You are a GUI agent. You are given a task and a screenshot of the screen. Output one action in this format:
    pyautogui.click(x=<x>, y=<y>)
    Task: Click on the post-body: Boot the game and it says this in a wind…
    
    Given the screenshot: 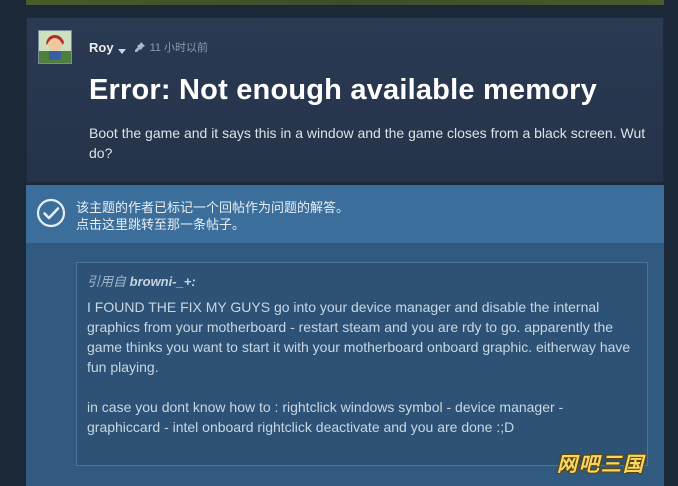 What is the action you would take?
    pyautogui.click(x=367, y=143)
    